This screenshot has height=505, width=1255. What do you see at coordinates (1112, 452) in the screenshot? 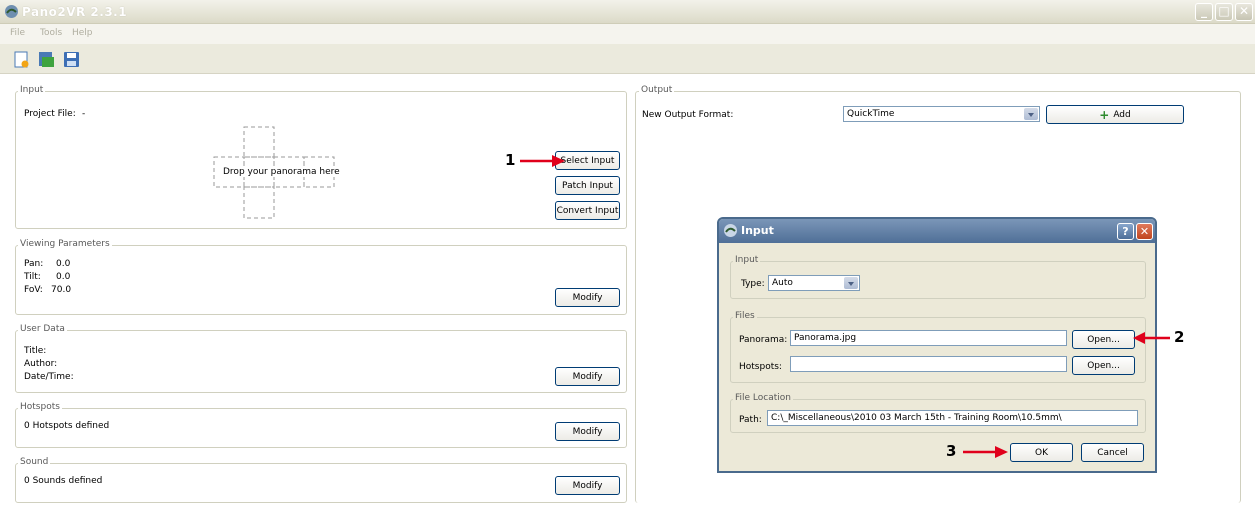
I see `cancel-button: Cancel` at bounding box center [1112, 452].